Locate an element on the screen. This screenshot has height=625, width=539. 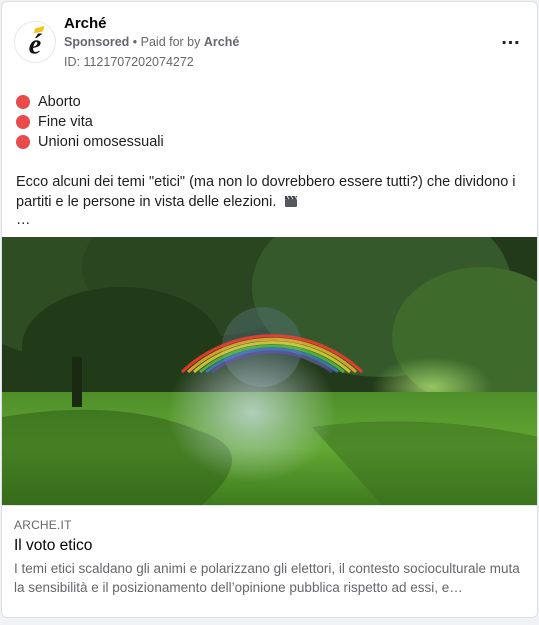
avatar: é is located at coordinates (35, 42).